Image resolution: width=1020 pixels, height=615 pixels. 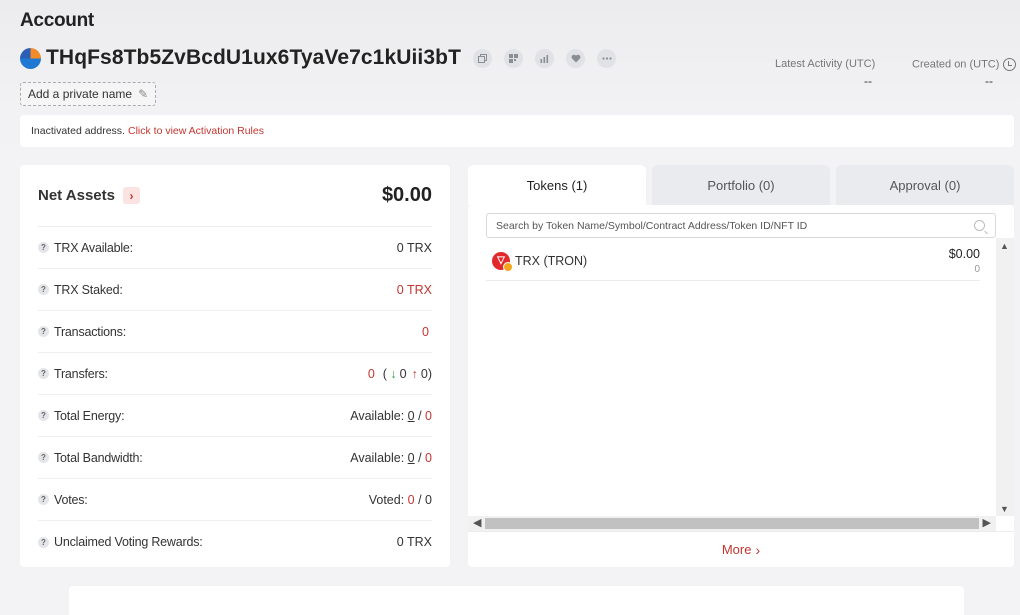 I want to click on token-usd-value: $0.00, so click(x=964, y=253).